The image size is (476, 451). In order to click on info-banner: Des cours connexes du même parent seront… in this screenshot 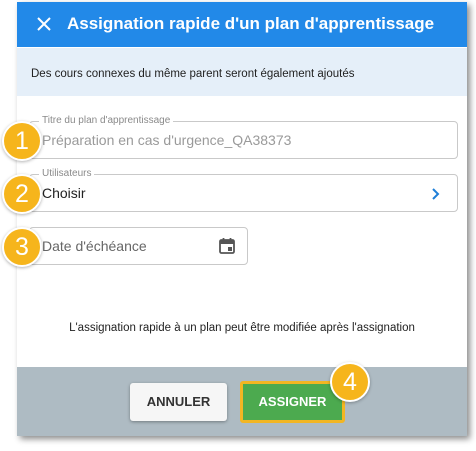, I will do `click(242, 72)`.